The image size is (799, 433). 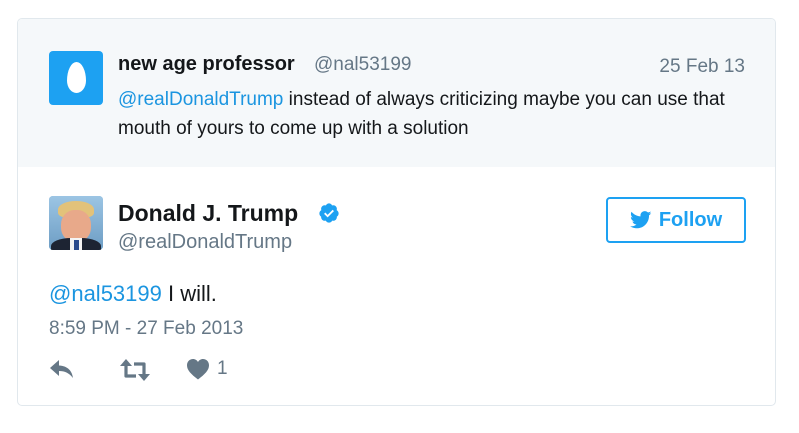 I want to click on like-count: 1, so click(x=222, y=368).